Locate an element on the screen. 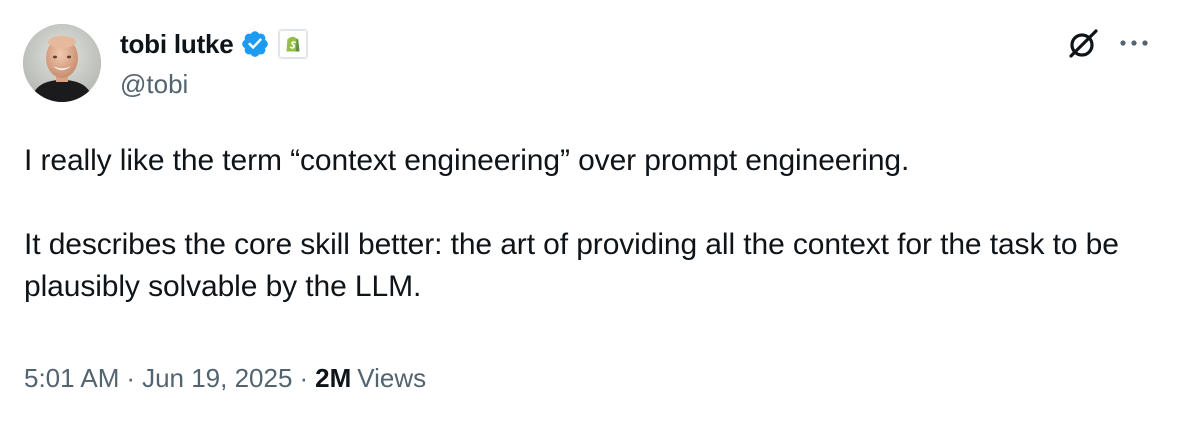  more-options-icon is located at coordinates (1134, 45).